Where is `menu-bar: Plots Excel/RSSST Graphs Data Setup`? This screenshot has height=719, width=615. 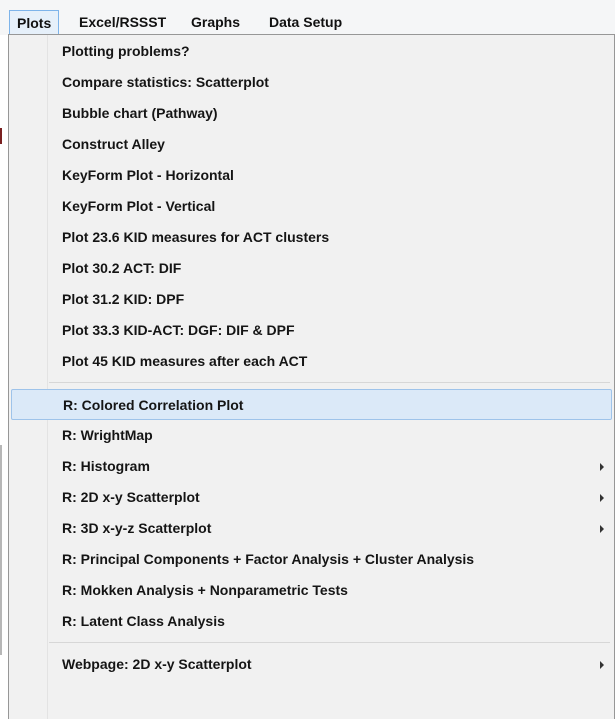 menu-bar: Plots Excel/RSSST Graphs Data Setup is located at coordinates (307, 17).